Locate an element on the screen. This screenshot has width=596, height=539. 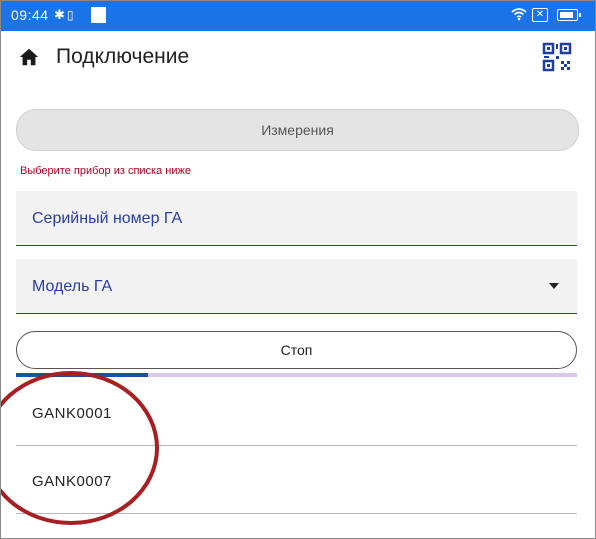
bluetooth-icon: ✱ is located at coordinates (59, 14).